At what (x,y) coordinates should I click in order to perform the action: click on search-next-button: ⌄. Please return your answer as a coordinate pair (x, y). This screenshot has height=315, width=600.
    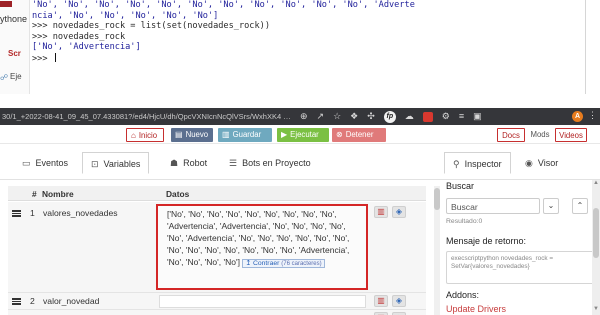
    Looking at the image, I should click on (551, 206).